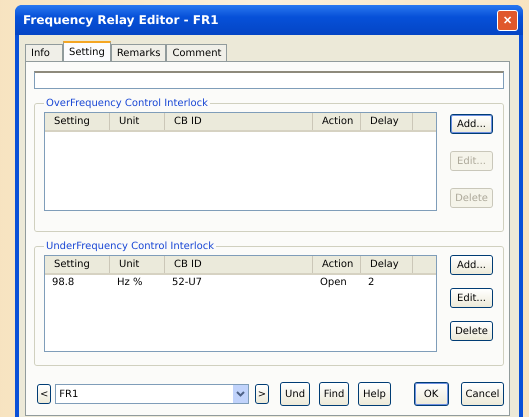 The height and width of the screenshot is (417, 529). I want to click on action-button: Delete, so click(471, 331).